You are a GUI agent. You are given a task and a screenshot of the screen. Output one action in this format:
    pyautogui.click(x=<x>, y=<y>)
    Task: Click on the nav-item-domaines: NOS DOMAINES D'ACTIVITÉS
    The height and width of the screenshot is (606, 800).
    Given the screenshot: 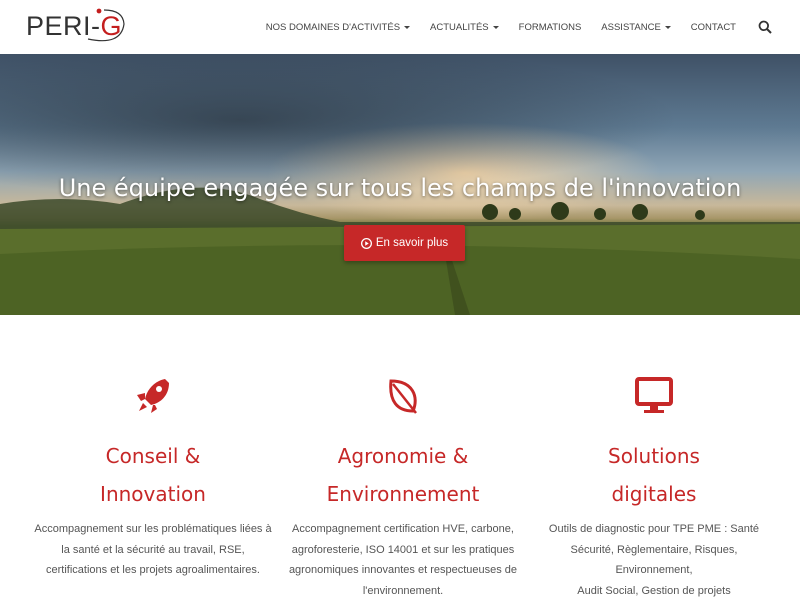 What is the action you would take?
    pyautogui.click(x=338, y=27)
    